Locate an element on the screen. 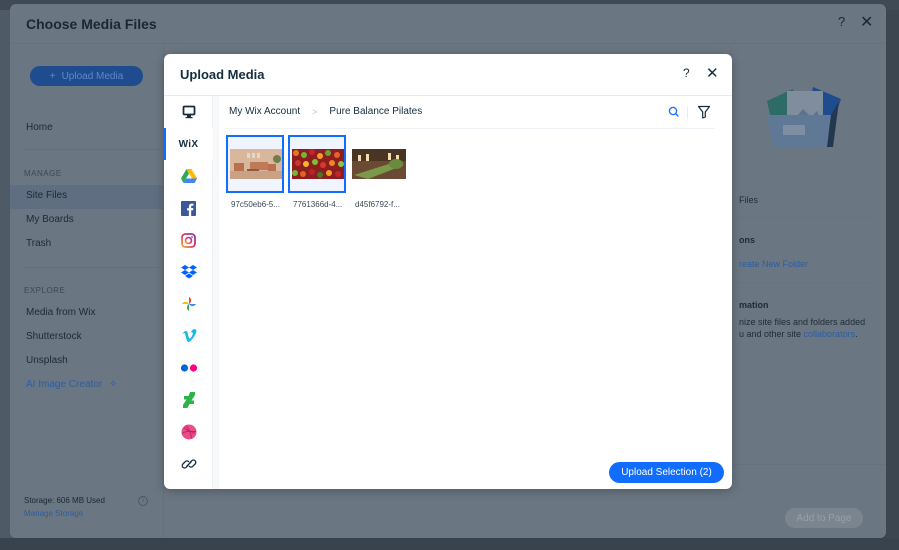 Image resolution: width=899 pixels, height=550 pixels. vimeo-icon is located at coordinates (188, 335).